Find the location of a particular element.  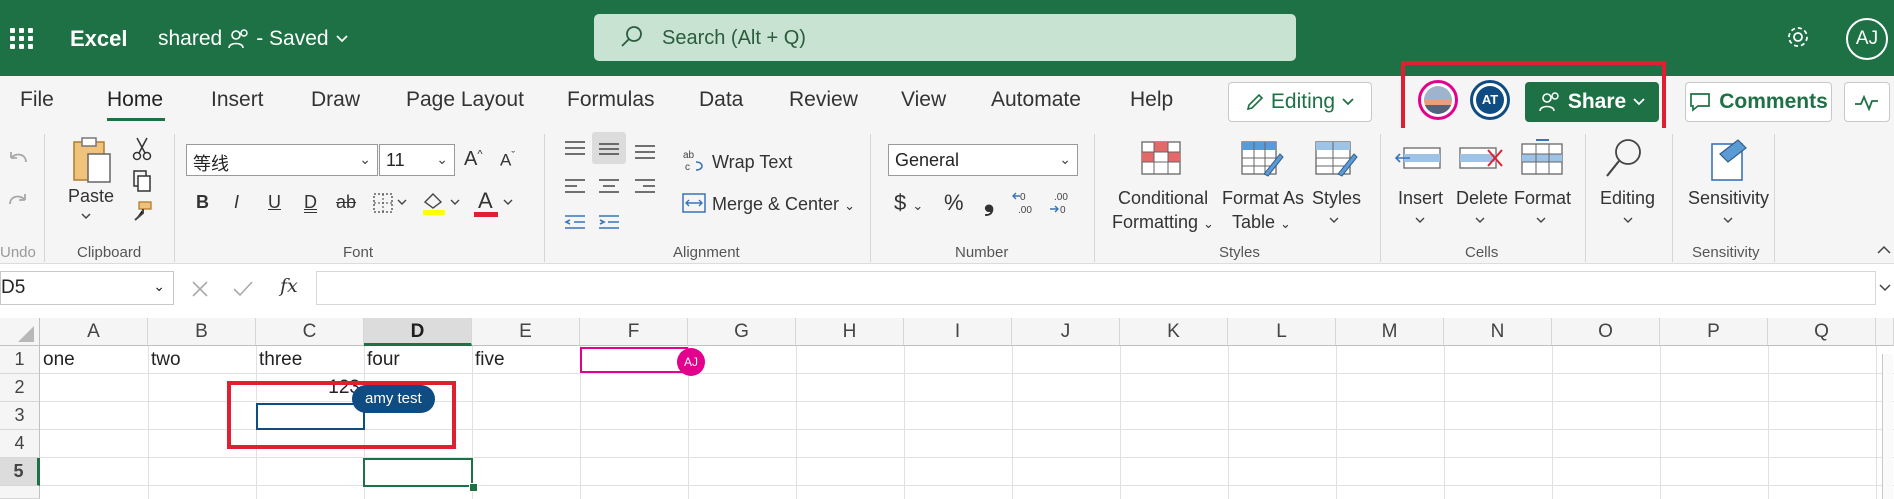

tab-home: Home is located at coordinates (135, 100).